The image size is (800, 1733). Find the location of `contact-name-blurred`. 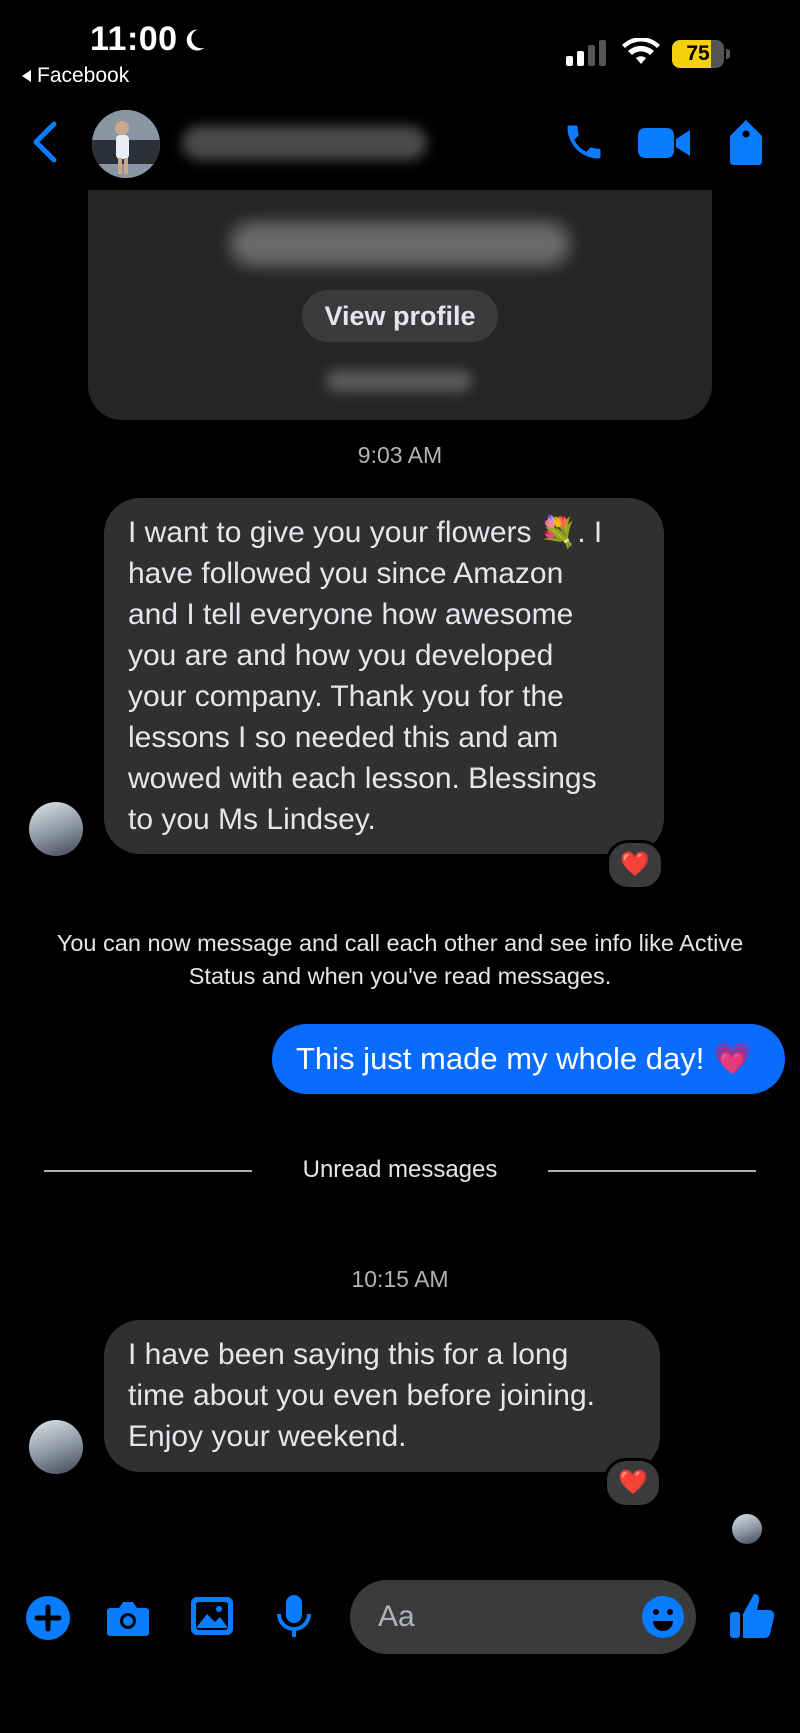

contact-name-blurred is located at coordinates (304, 143).